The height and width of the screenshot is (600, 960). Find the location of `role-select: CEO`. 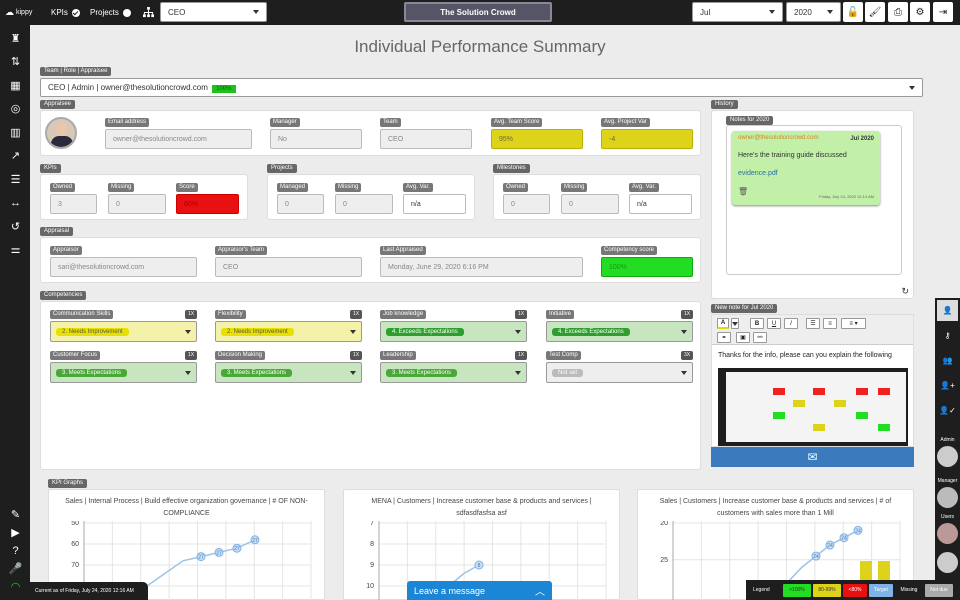

role-select: CEO is located at coordinates (213, 12).